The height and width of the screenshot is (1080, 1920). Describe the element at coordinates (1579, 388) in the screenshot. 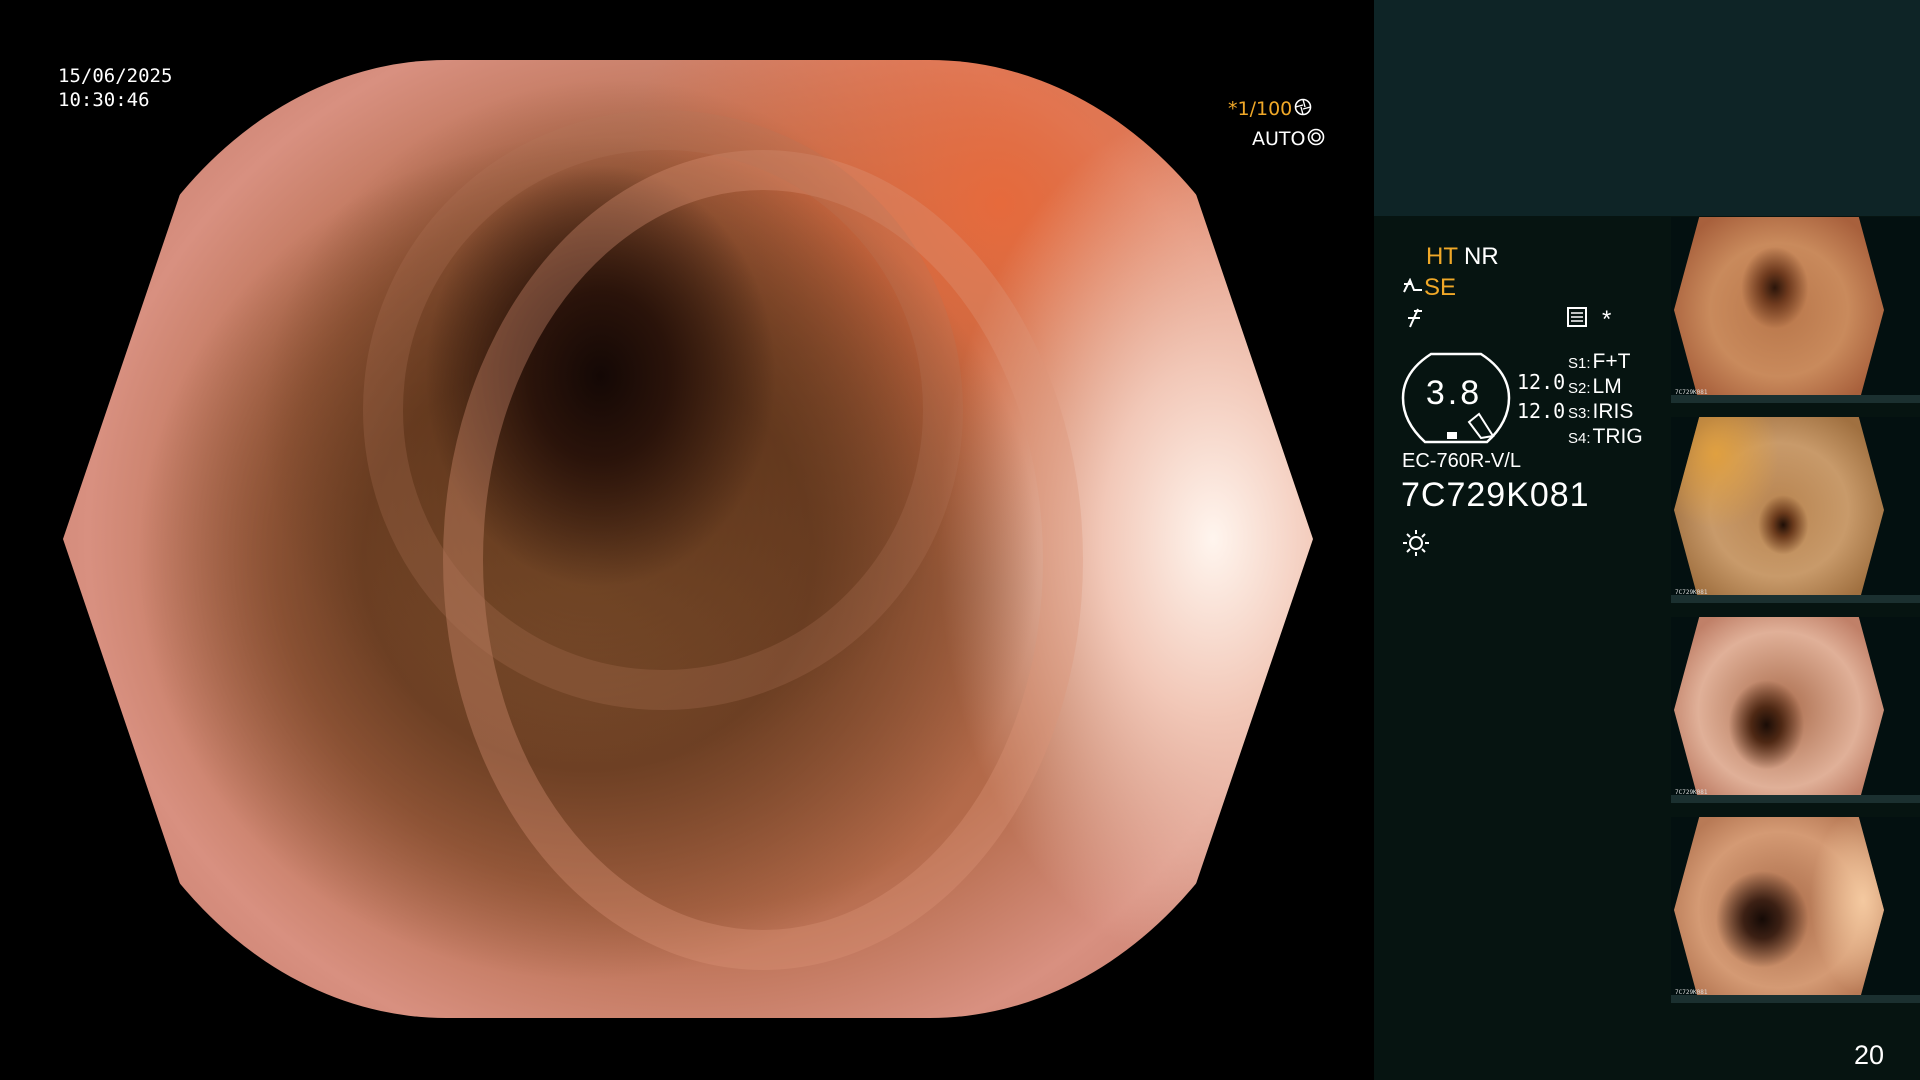

I see `switch-key: S2:` at that location.